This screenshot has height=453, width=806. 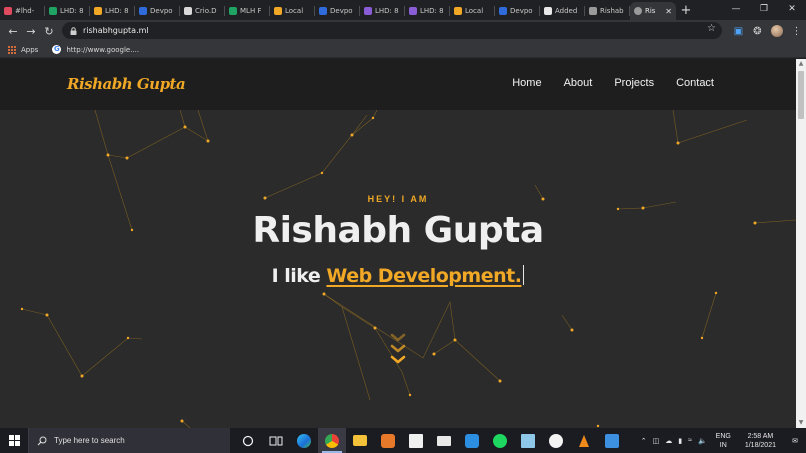 What do you see at coordinates (584, 440) in the screenshot?
I see `vlc-icon` at bounding box center [584, 440].